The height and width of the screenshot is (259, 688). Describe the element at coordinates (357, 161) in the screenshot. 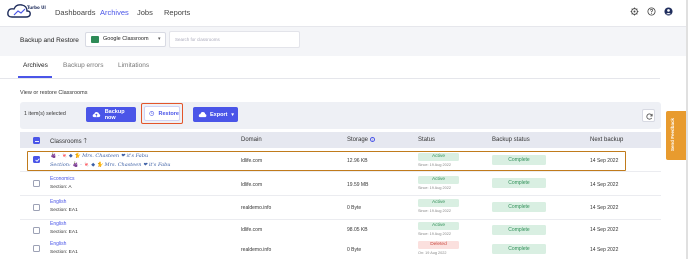

I see `storage-cell: 12.96 KB` at that location.